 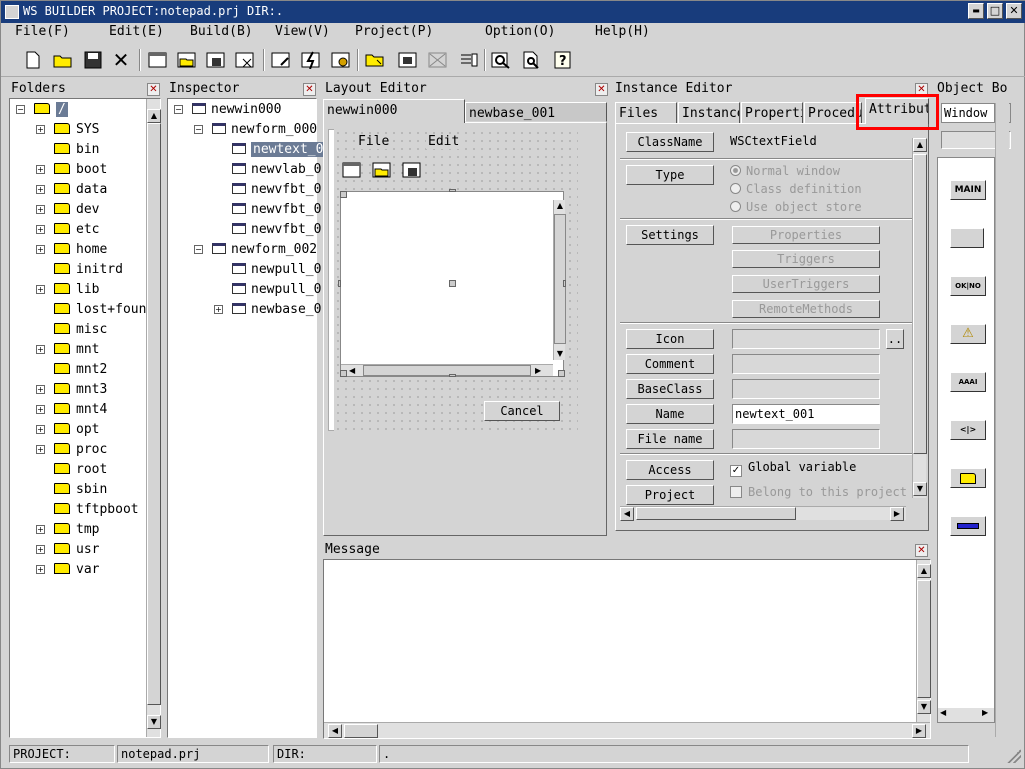 I want to click on object-palette-hscroll: ◀ ▶, so click(x=966, y=715).